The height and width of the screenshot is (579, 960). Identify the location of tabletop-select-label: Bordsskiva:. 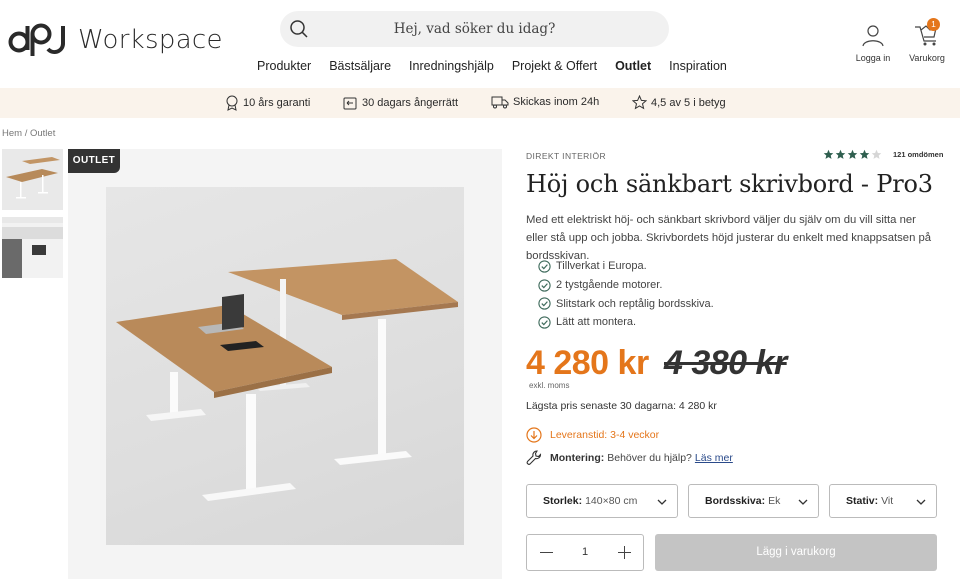
(735, 501).